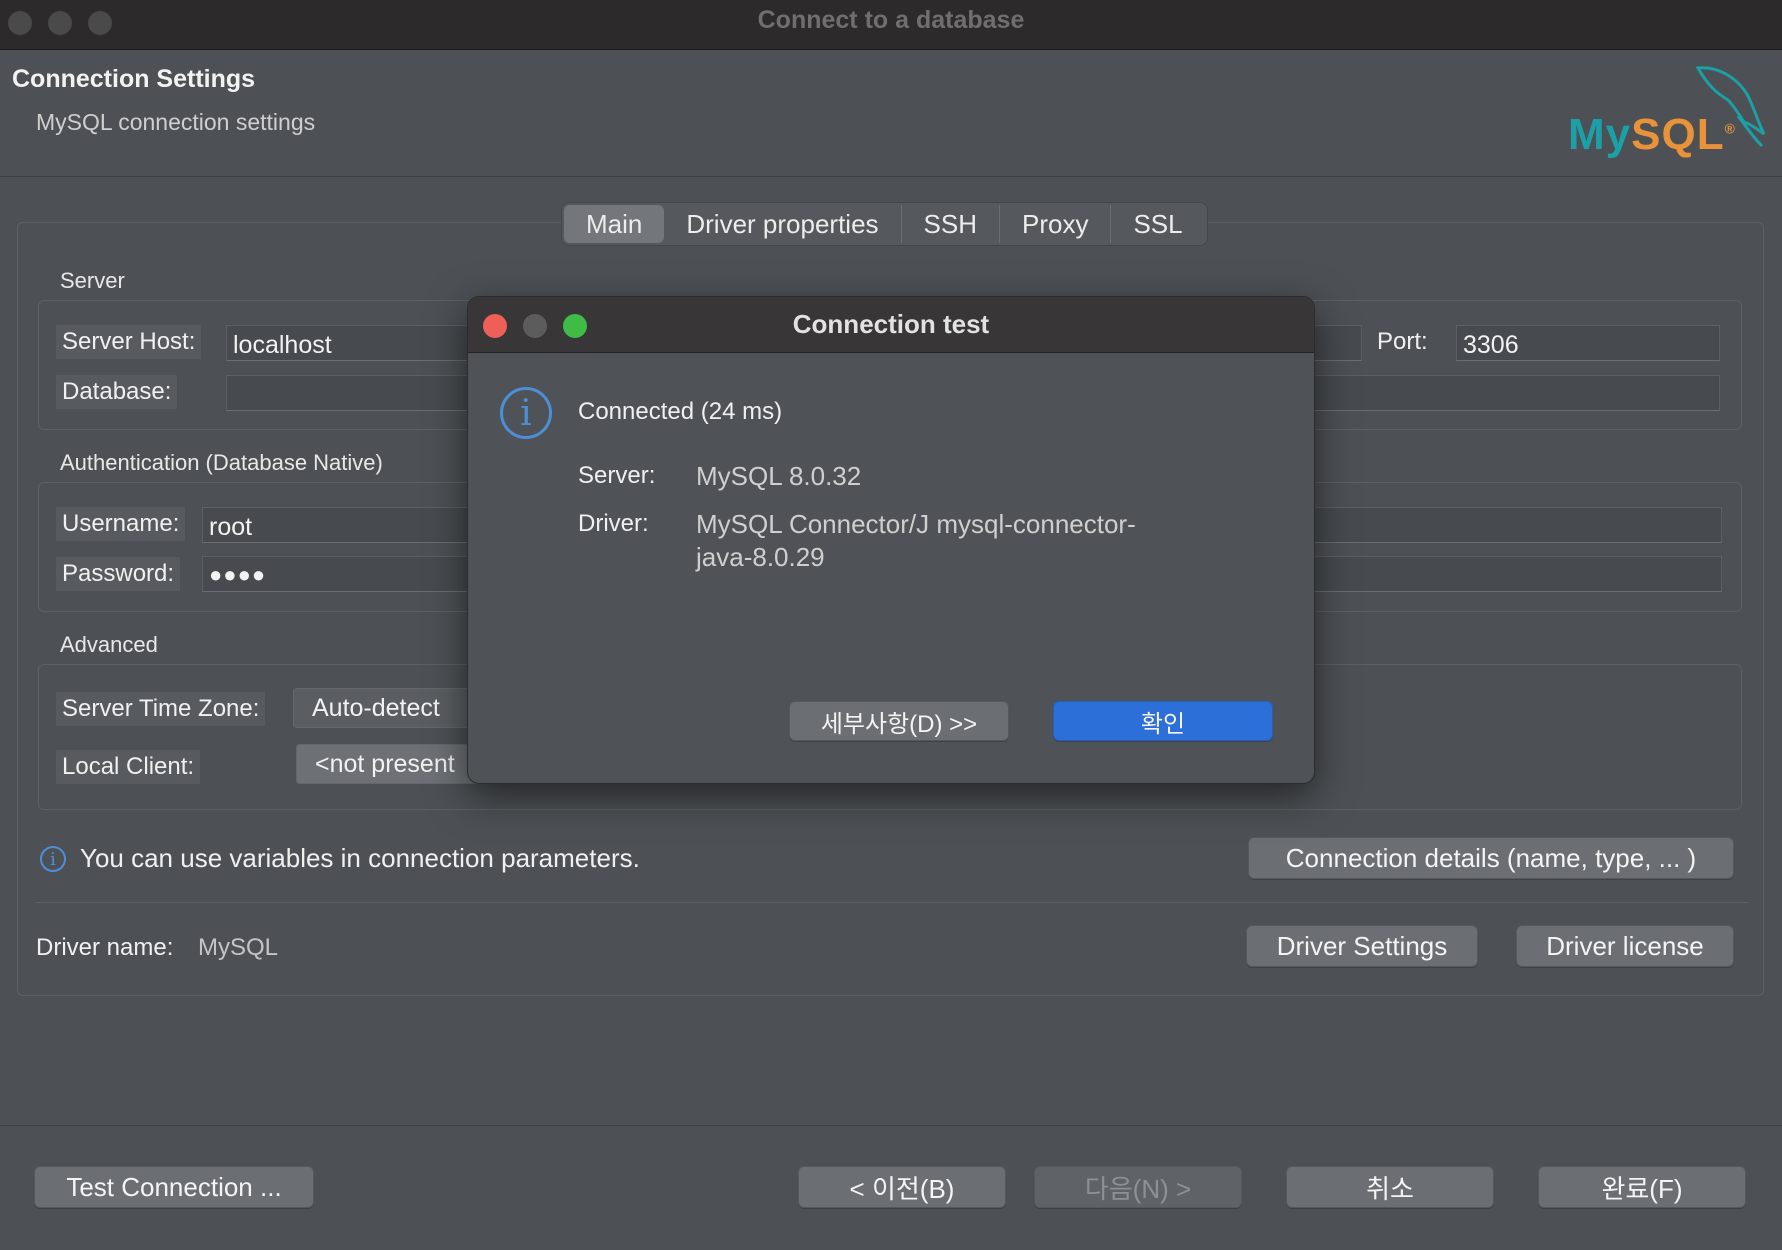 The height and width of the screenshot is (1250, 1782). What do you see at coordinates (105, 947) in the screenshot?
I see `driver-name-label: Driver name:` at bounding box center [105, 947].